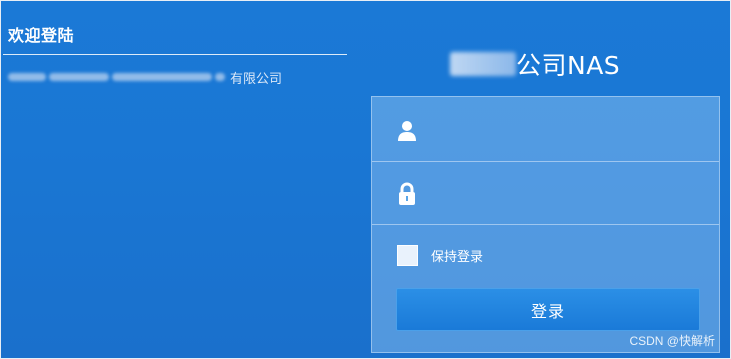 This screenshot has height=359, width=731. What do you see at coordinates (457, 255) in the screenshot?
I see `remember-login-label: 保持登录` at bounding box center [457, 255].